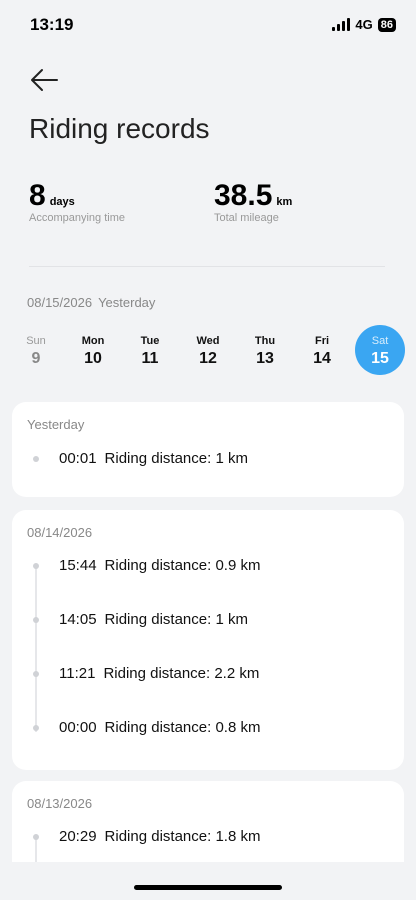 The height and width of the screenshot is (900, 416). What do you see at coordinates (182, 836) in the screenshot?
I see `record-distance: Riding distance: 1.8 km` at bounding box center [182, 836].